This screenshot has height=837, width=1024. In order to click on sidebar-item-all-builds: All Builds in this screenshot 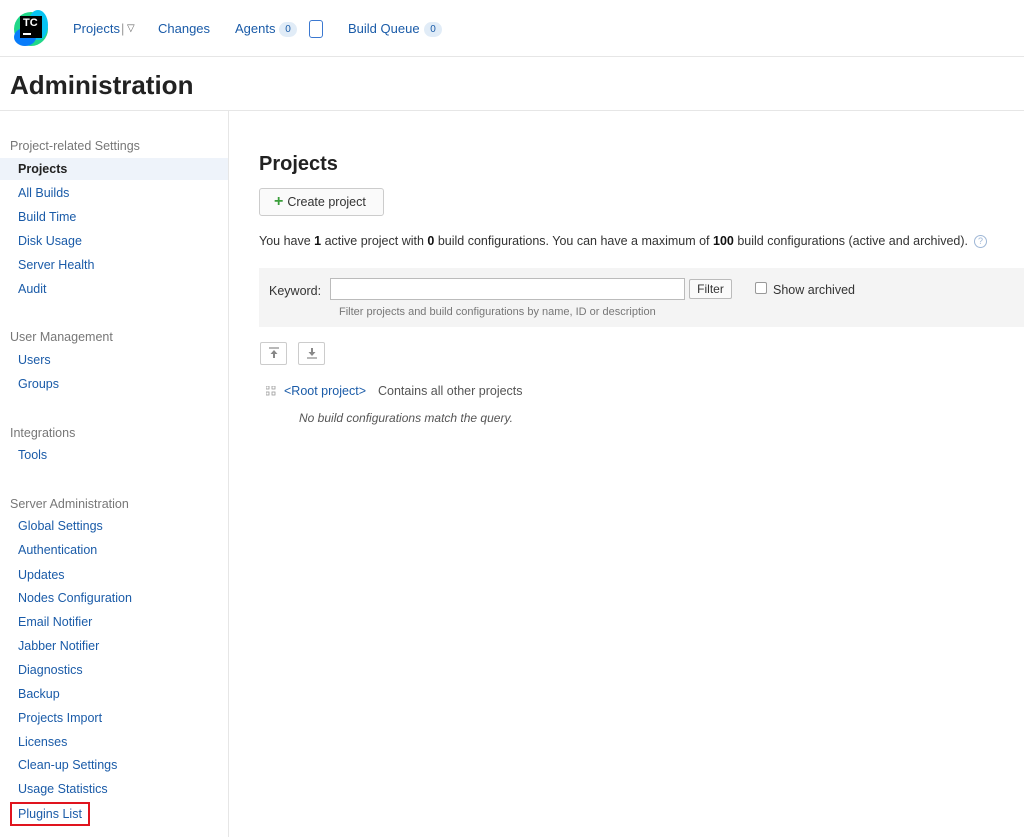, I will do `click(114, 193)`.